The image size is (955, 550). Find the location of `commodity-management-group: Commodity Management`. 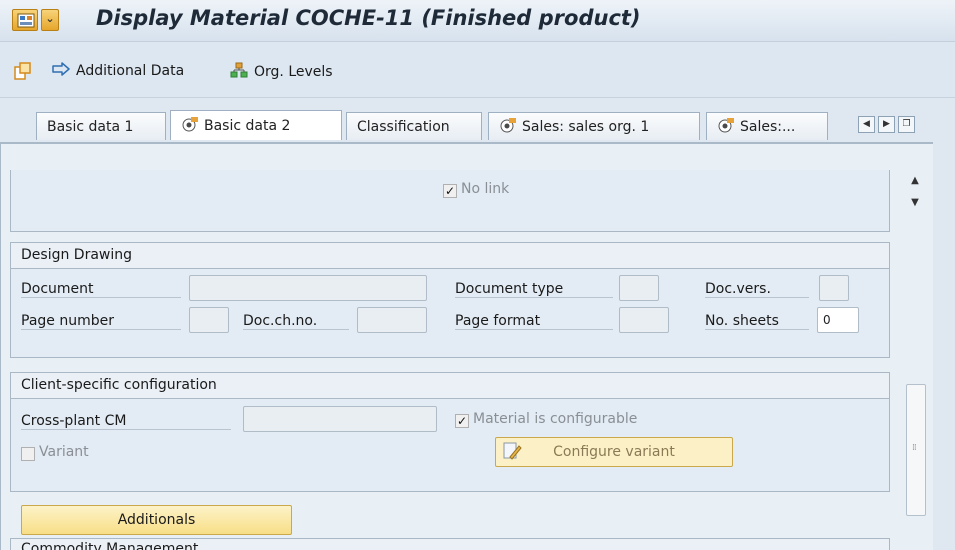

commodity-management-group: Commodity Management is located at coordinates (450, 544).